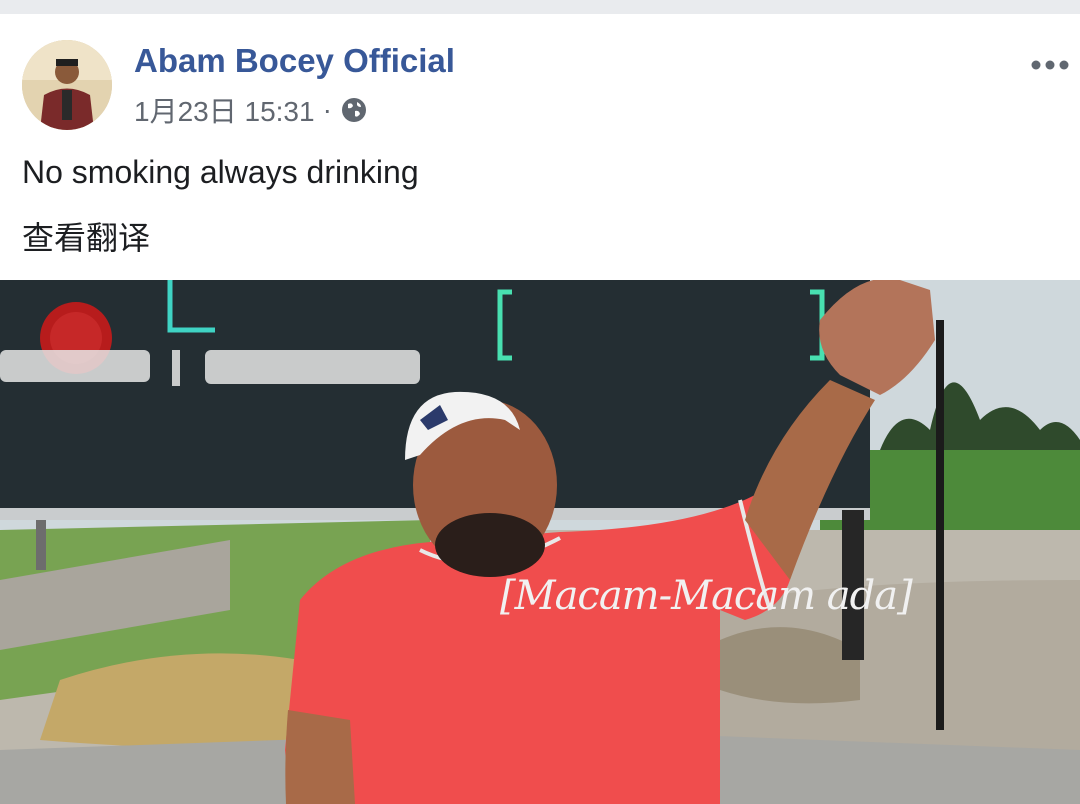  Describe the element at coordinates (86, 236) in the screenshot. I see `see-translation-link: 查看翻译` at that location.